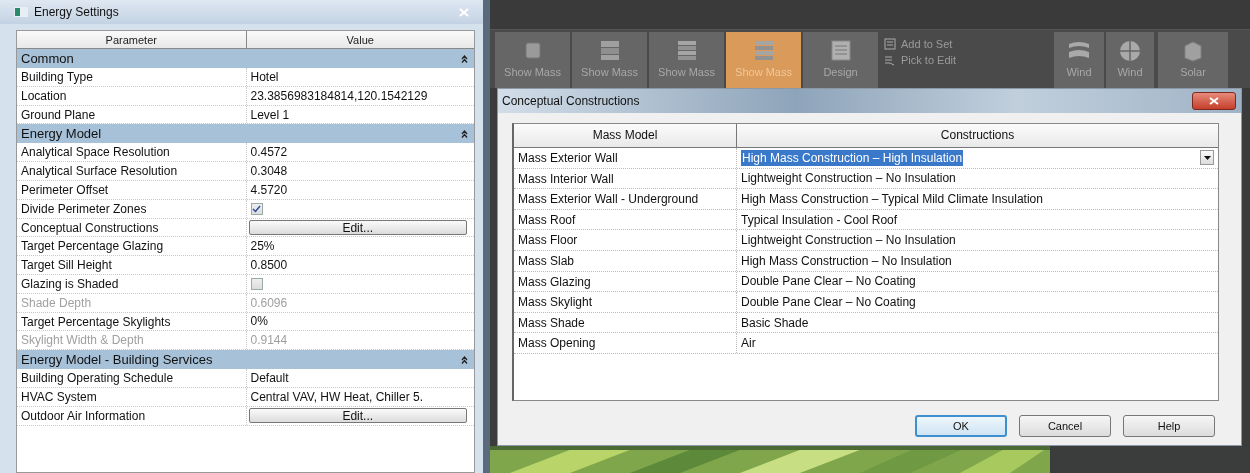  I want to click on parameter-name: Ground Plane, so click(58, 115).